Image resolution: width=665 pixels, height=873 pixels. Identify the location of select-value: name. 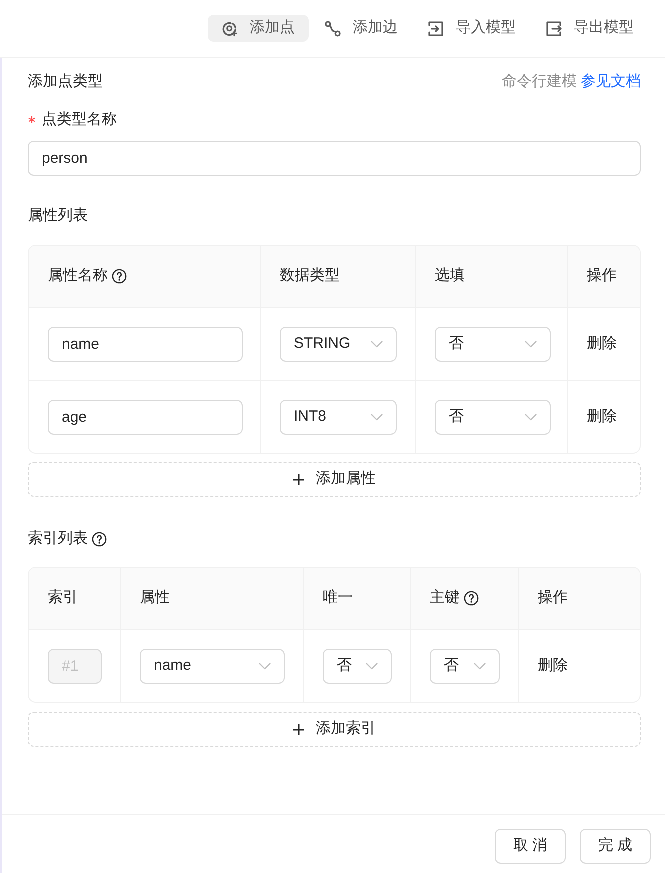
(173, 666).